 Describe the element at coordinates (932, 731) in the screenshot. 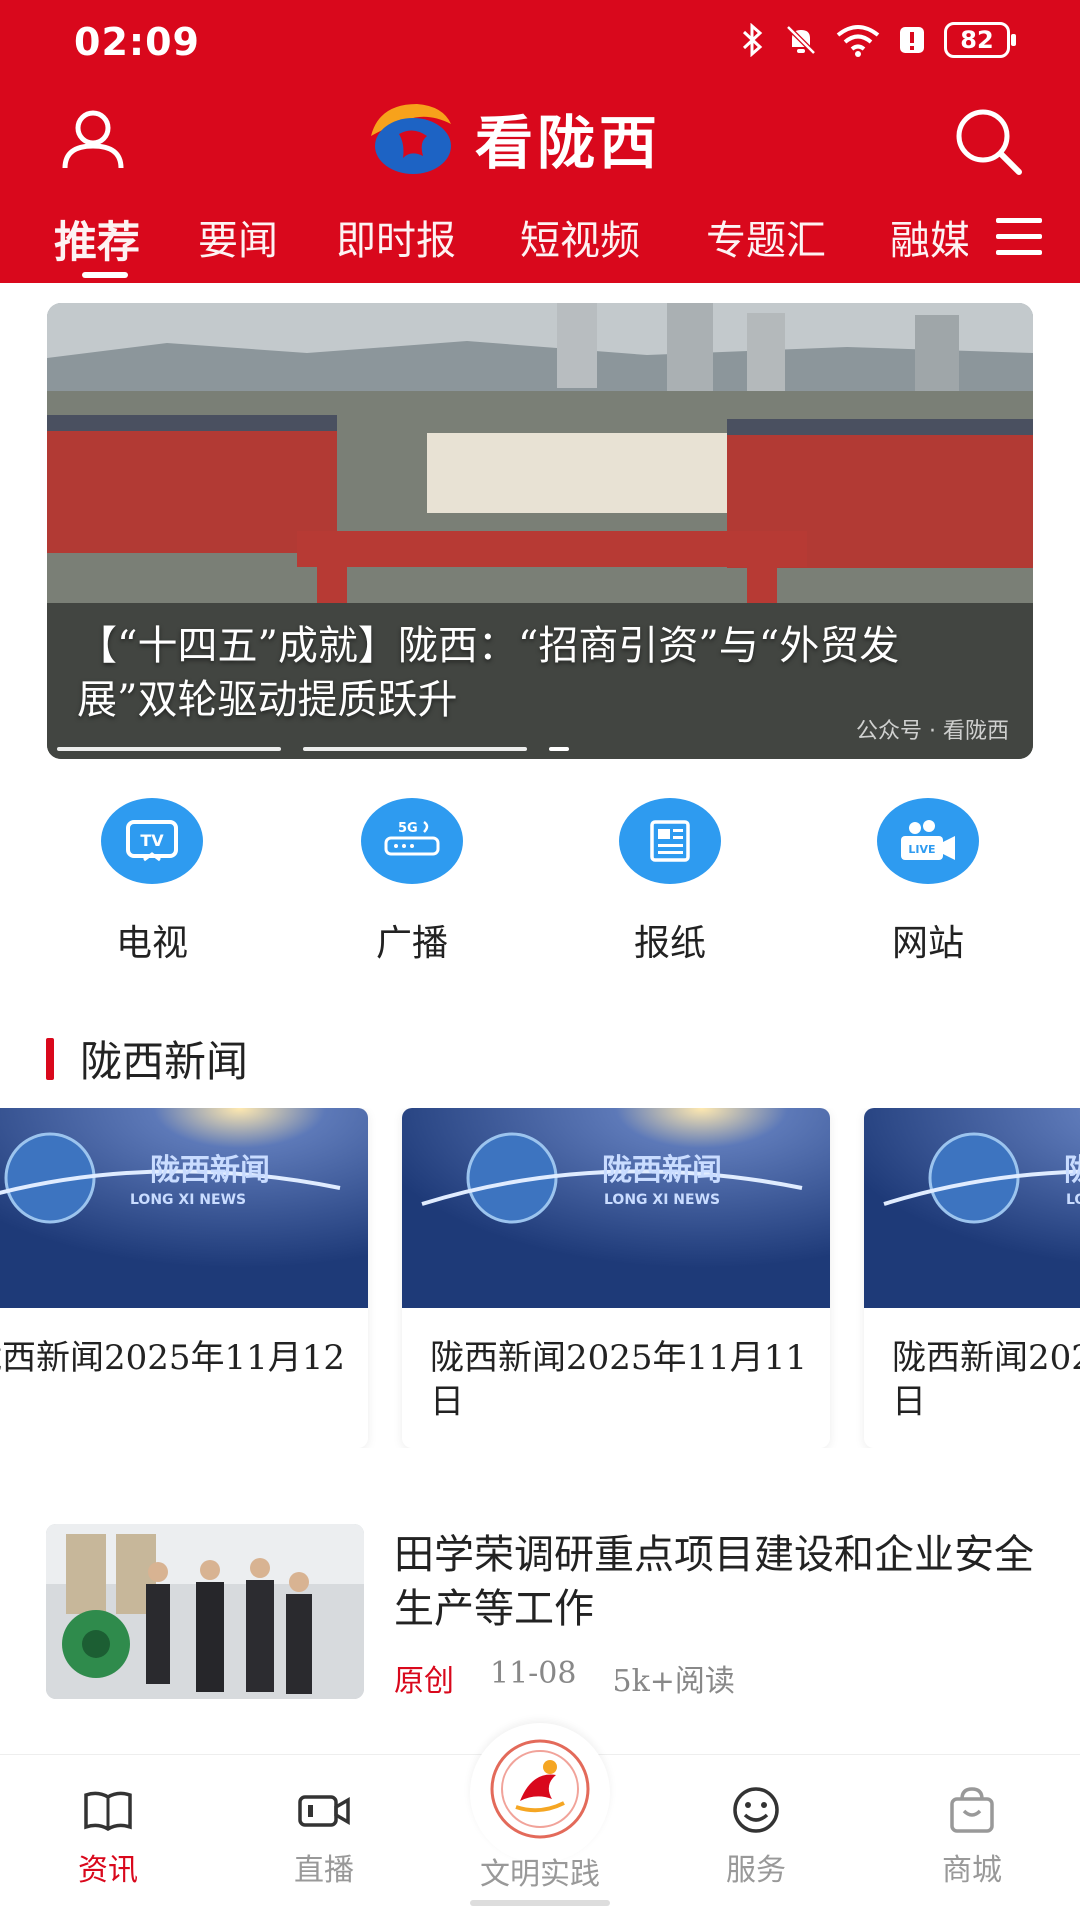

I see `banner-watermark: 公众号 · 看陇西` at that location.